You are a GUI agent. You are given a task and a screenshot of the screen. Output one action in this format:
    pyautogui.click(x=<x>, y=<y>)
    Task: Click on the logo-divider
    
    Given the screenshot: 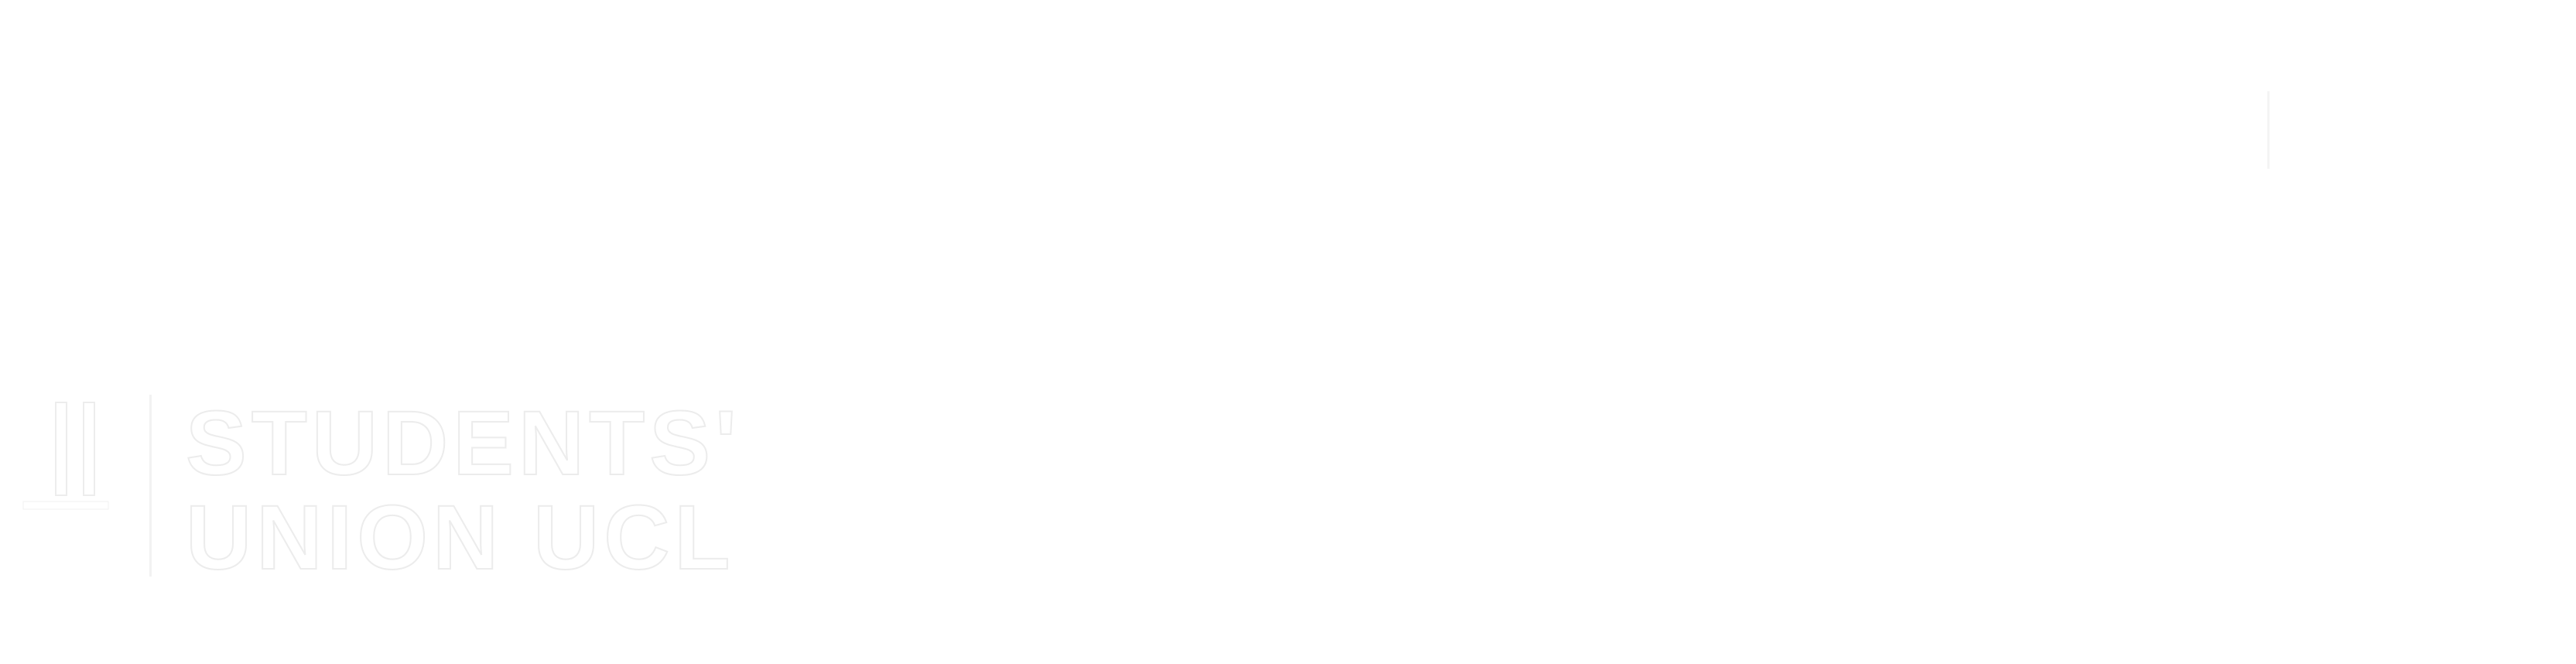 What is the action you would take?
    pyautogui.click(x=151, y=486)
    